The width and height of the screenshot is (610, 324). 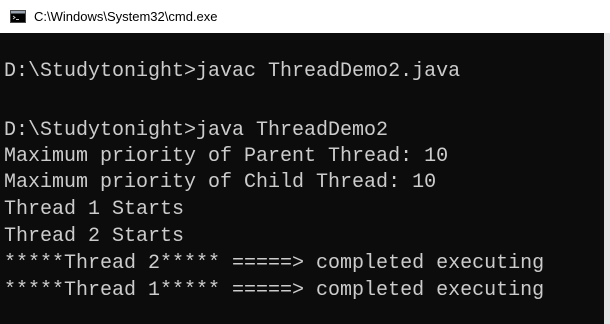 I want to click on vertical-scrollbar, so click(x=607, y=178).